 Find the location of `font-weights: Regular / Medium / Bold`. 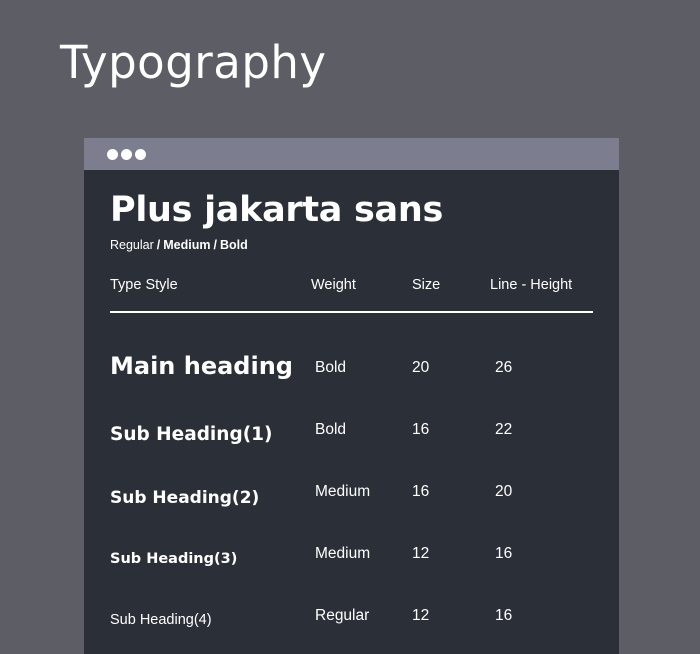

font-weights: Regular / Medium / Bold is located at coordinates (179, 245).